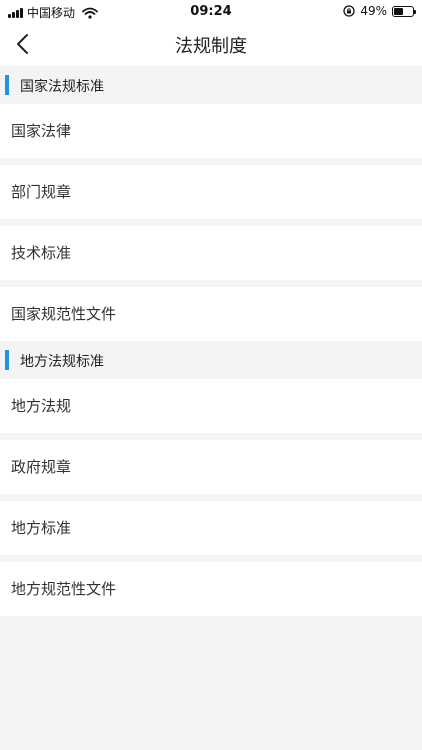  I want to click on section-title: 国家法规标准, so click(62, 87).